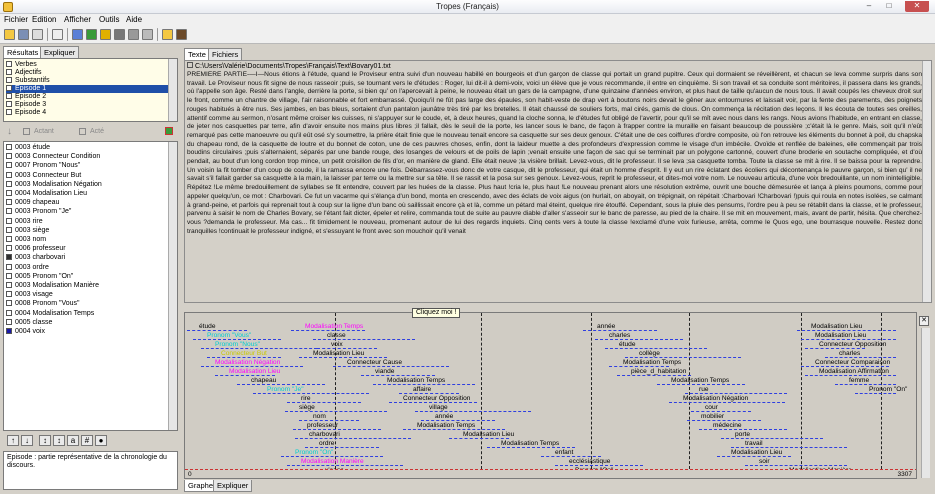  I want to click on result-item: 0004 Modalisation Temps, so click(90, 313).